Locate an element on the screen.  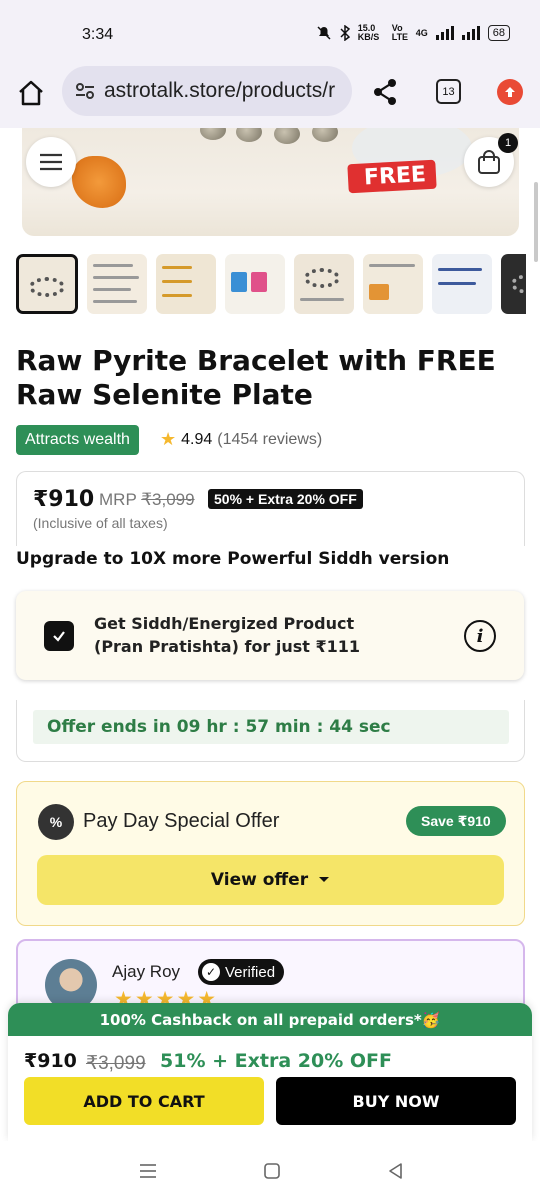
siddh-line-1: Get Siddh/Energized Product is located at coordinates (224, 623).